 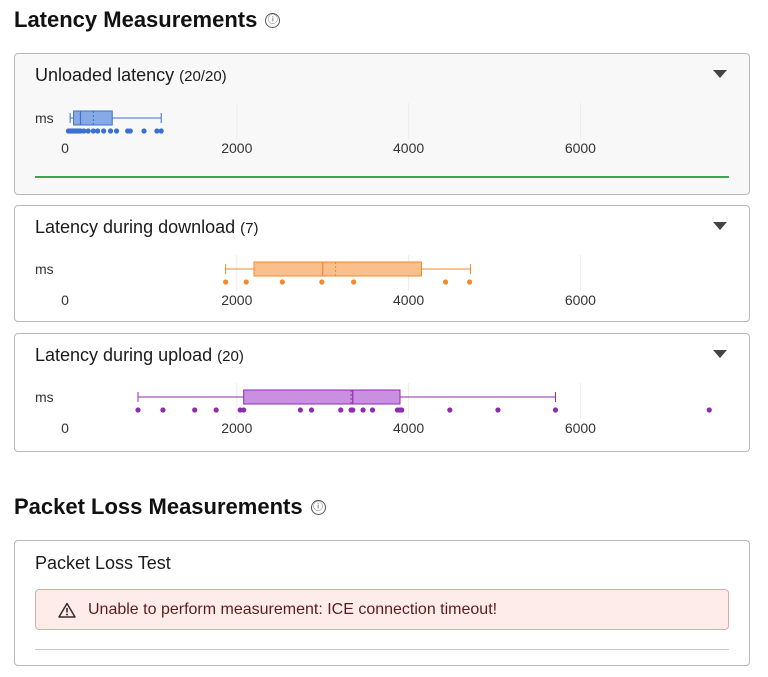 I want to click on card-title: Packet Loss Test, so click(x=103, y=563).